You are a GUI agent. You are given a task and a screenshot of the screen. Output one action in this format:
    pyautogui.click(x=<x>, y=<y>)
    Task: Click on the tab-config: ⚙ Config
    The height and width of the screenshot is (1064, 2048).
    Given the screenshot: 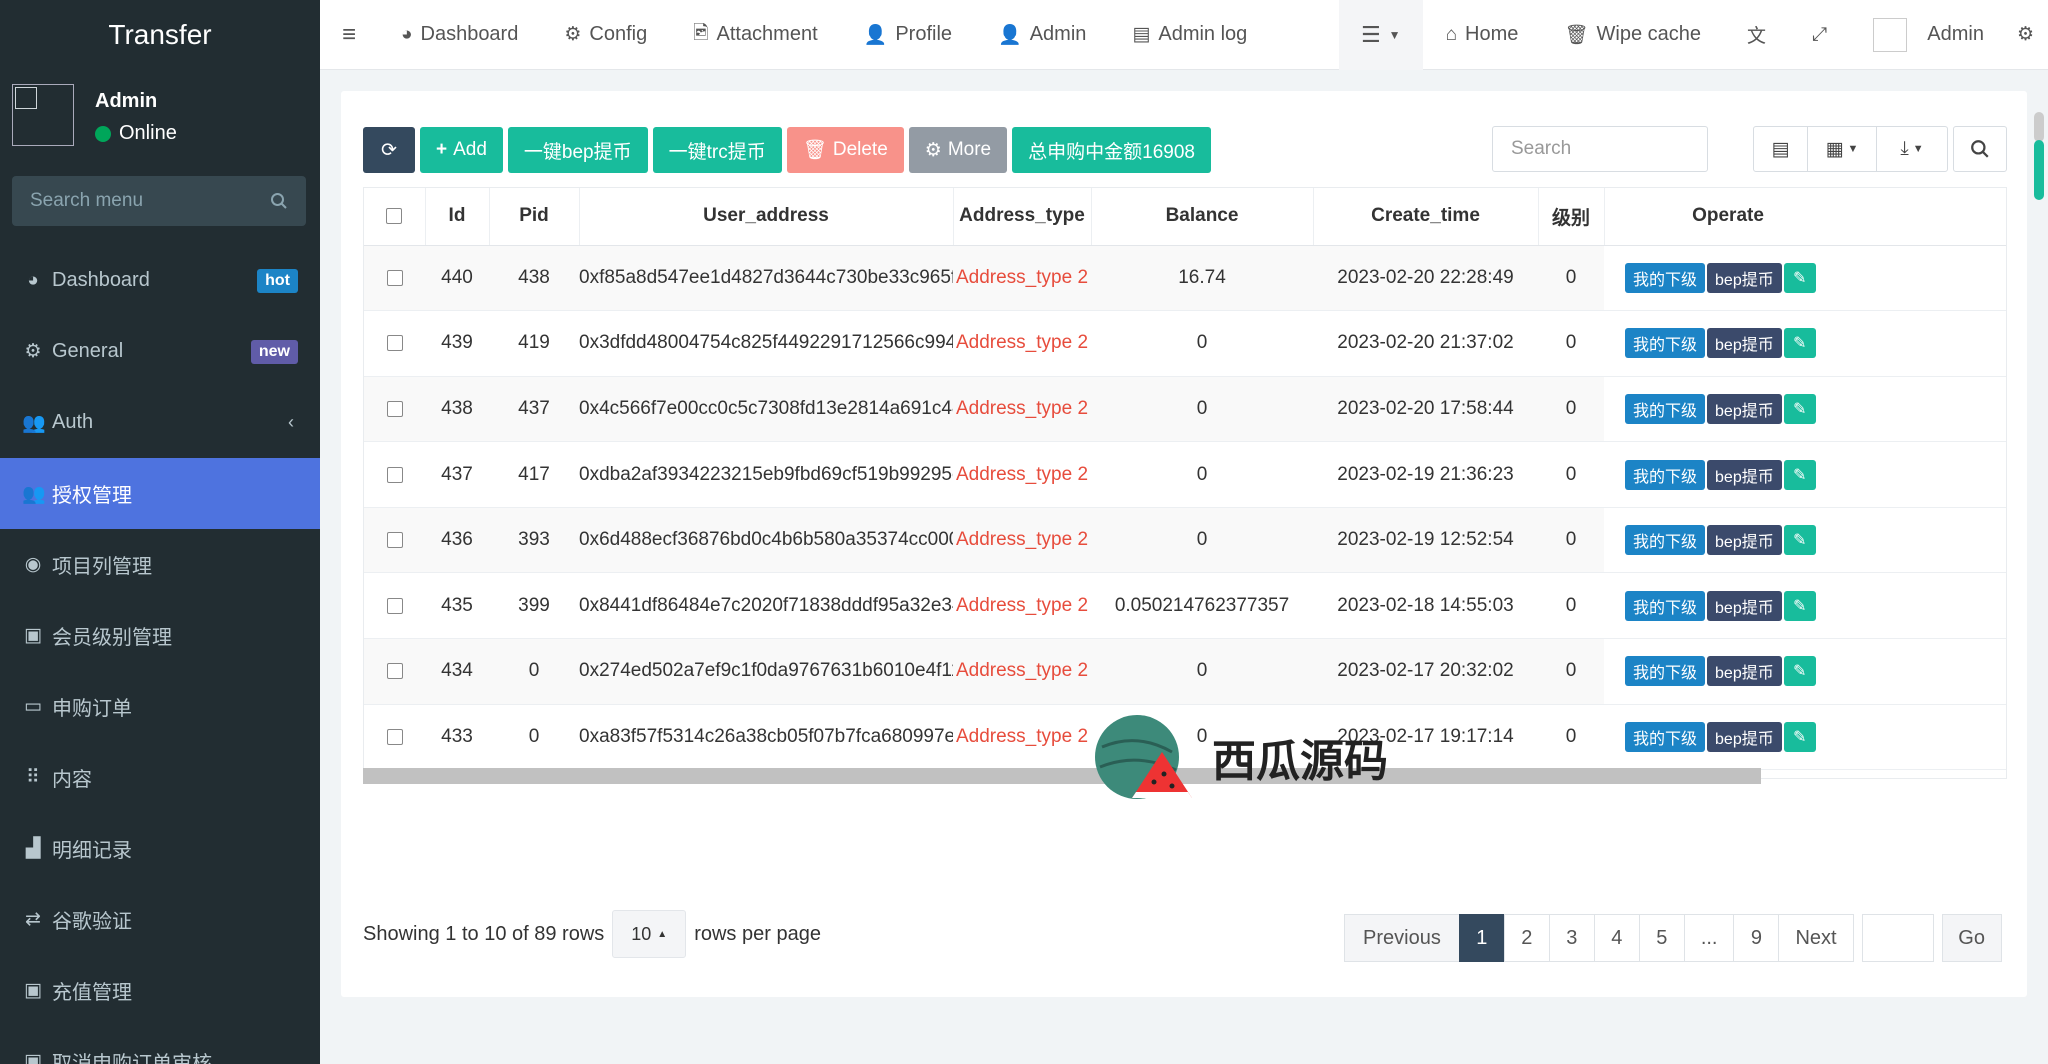 What is the action you would take?
    pyautogui.click(x=605, y=35)
    